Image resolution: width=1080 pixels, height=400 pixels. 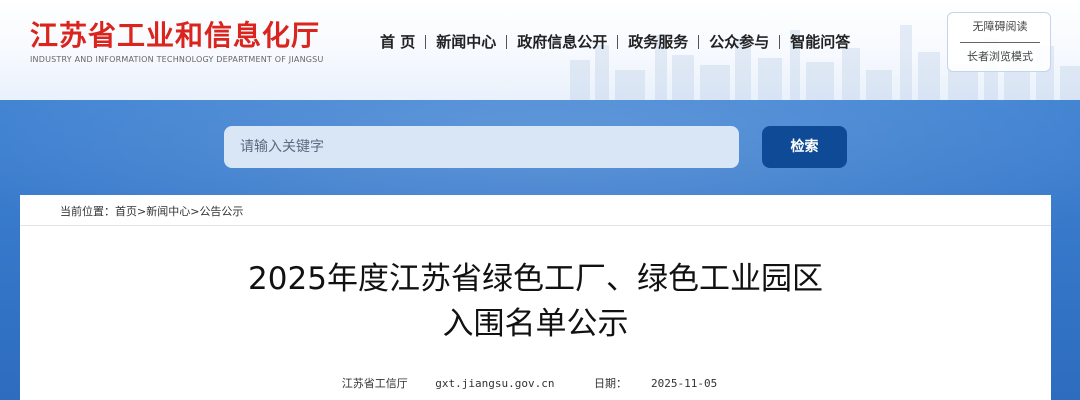 What do you see at coordinates (397, 41) in the screenshot?
I see `nav-home: 首 页` at bounding box center [397, 41].